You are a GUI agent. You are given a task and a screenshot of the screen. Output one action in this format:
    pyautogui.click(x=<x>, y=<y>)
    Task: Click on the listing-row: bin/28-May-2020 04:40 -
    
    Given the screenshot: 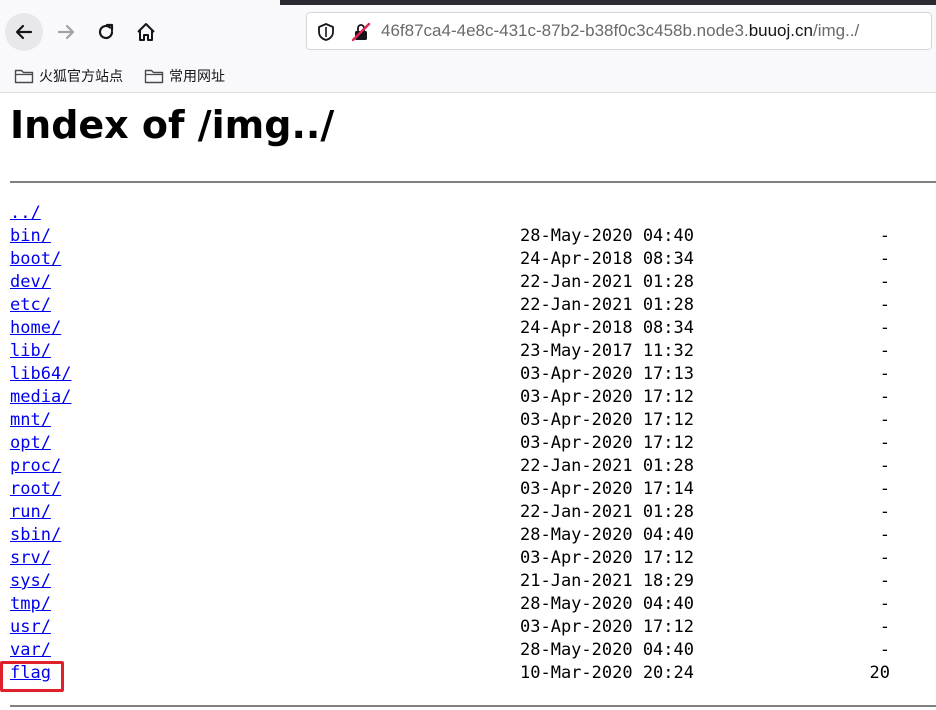 What is the action you would take?
    pyautogui.click(x=473, y=236)
    